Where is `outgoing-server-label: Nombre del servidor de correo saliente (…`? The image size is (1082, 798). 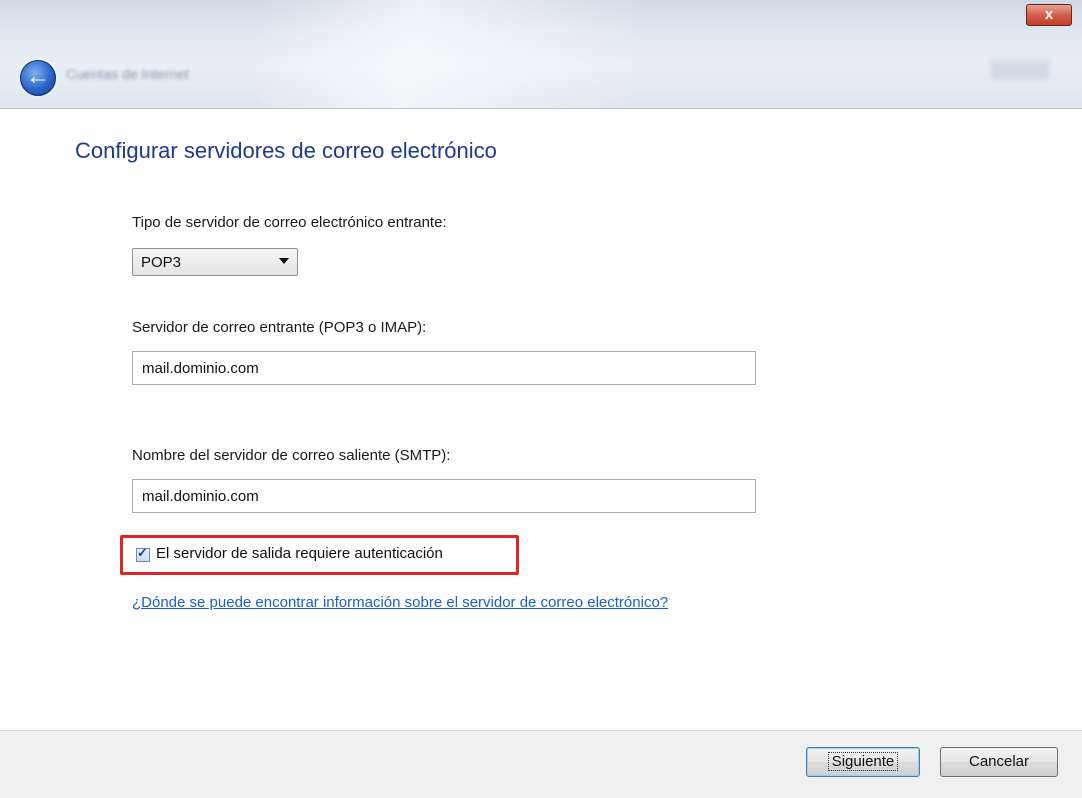 outgoing-server-label: Nombre del servidor de correo saliente (… is located at coordinates (291, 455).